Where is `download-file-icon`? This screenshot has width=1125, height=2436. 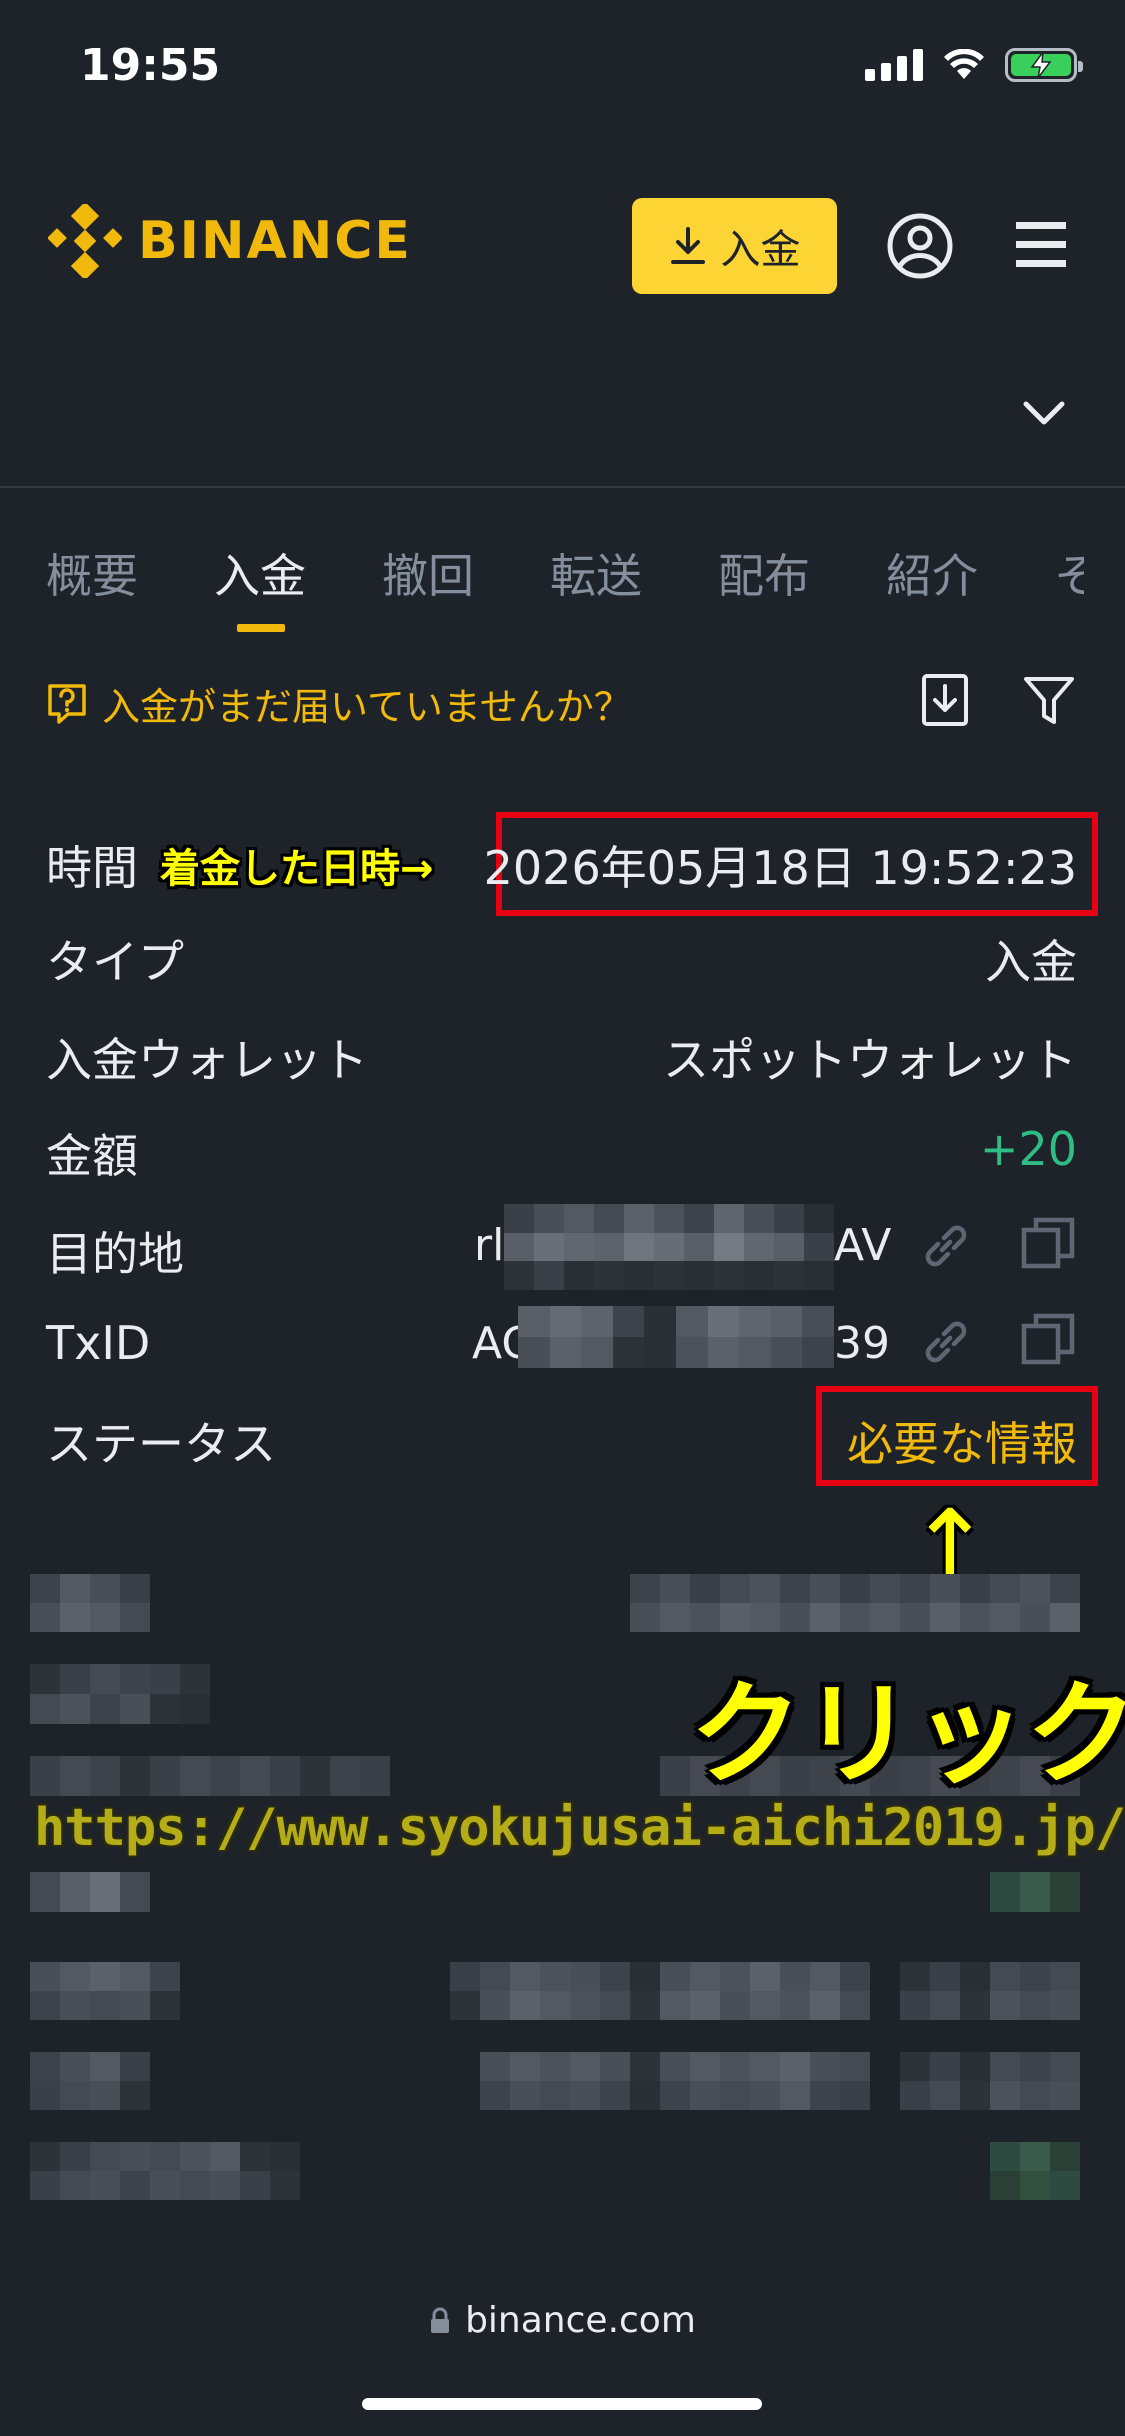
download-file-icon is located at coordinates (945, 700).